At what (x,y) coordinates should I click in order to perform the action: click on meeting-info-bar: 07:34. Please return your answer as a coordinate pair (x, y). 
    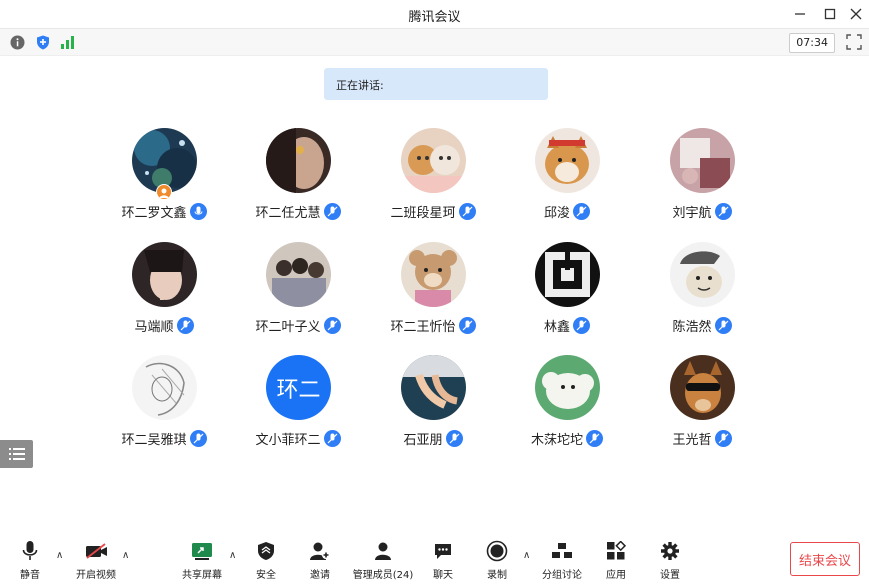
    Looking at the image, I should click on (434, 42).